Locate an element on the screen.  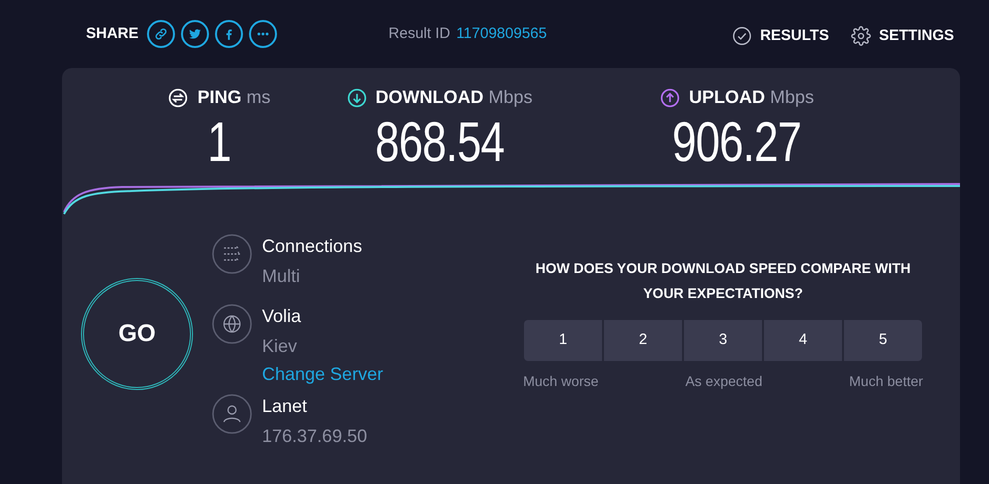
rating-option: 5 is located at coordinates (883, 340).